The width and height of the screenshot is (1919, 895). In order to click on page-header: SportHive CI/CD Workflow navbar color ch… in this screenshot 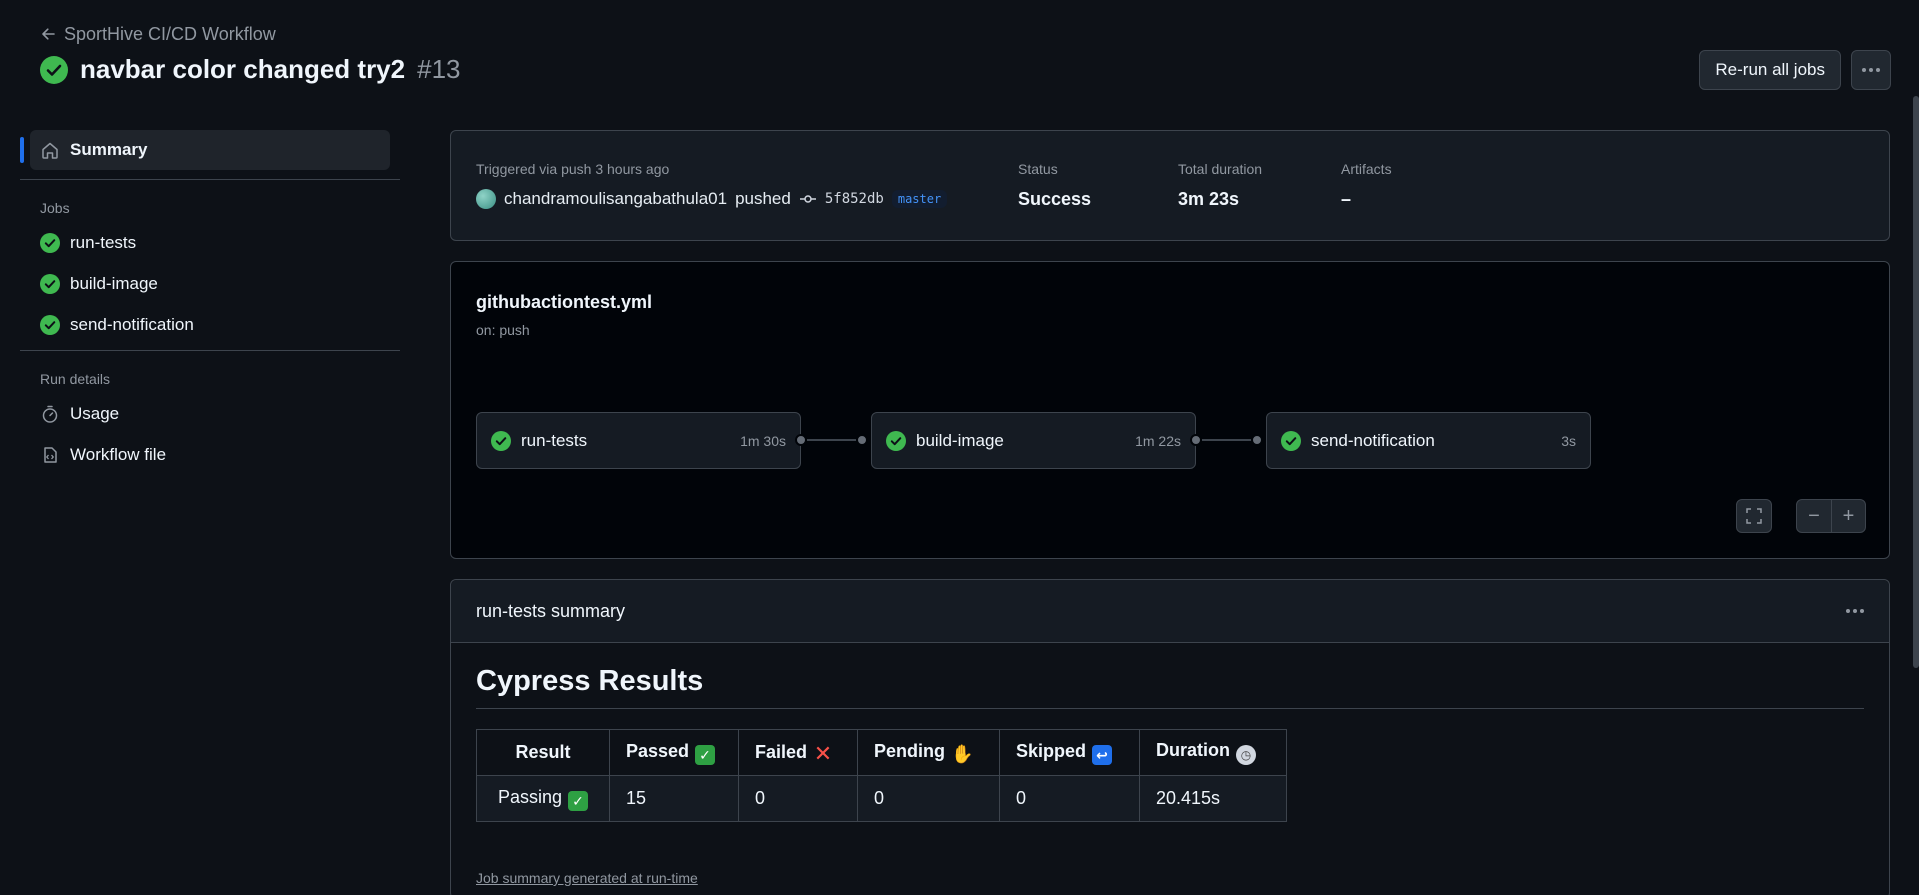, I will do `click(965, 56)`.